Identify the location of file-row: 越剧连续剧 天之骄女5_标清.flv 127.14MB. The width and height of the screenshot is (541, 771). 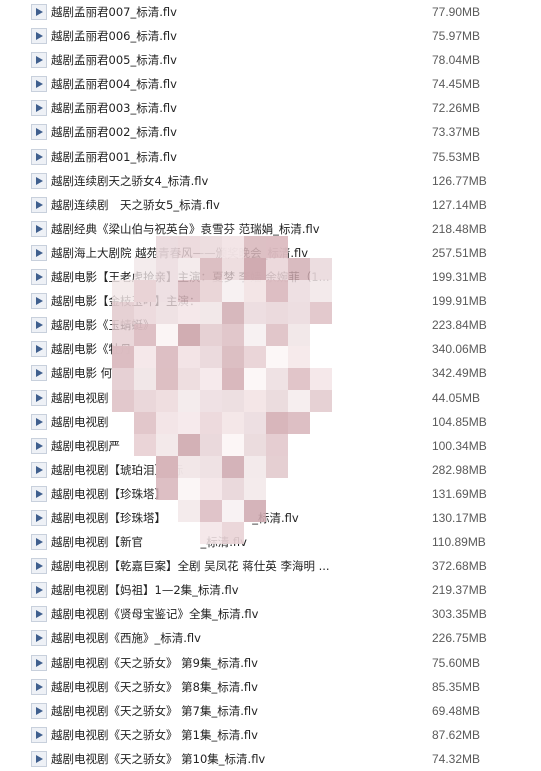
(270, 205).